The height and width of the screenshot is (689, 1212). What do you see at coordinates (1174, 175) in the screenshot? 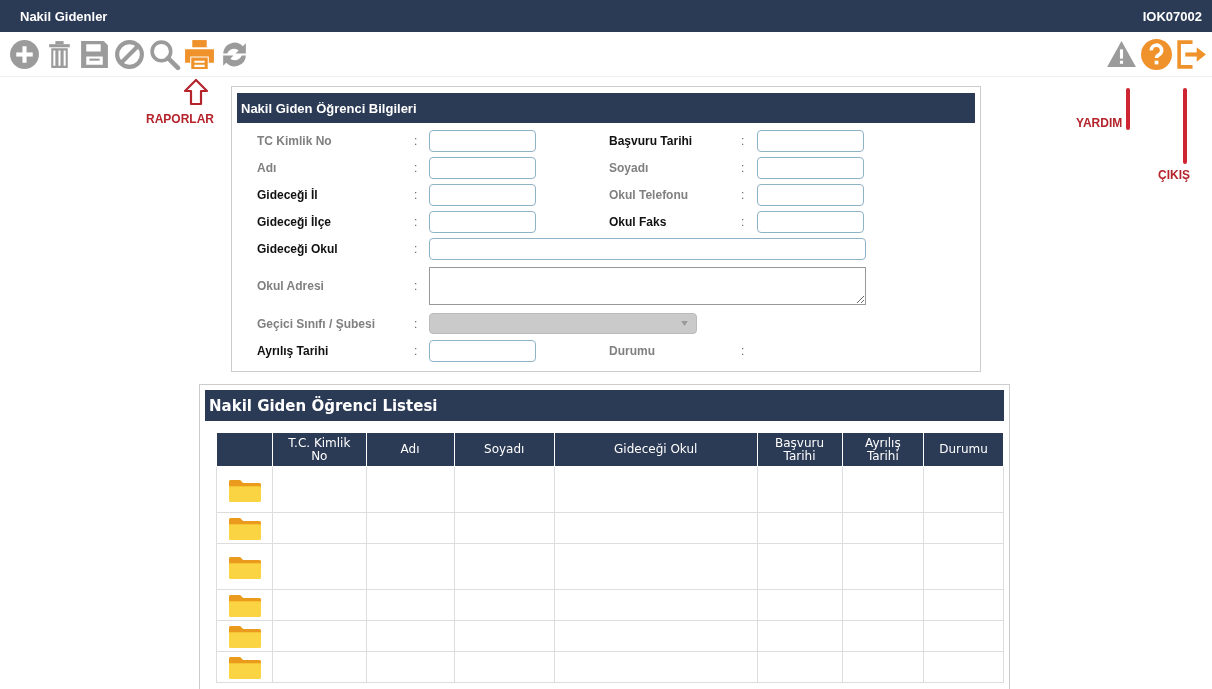
I see `annotation-label: ÇIKIŞ` at bounding box center [1174, 175].